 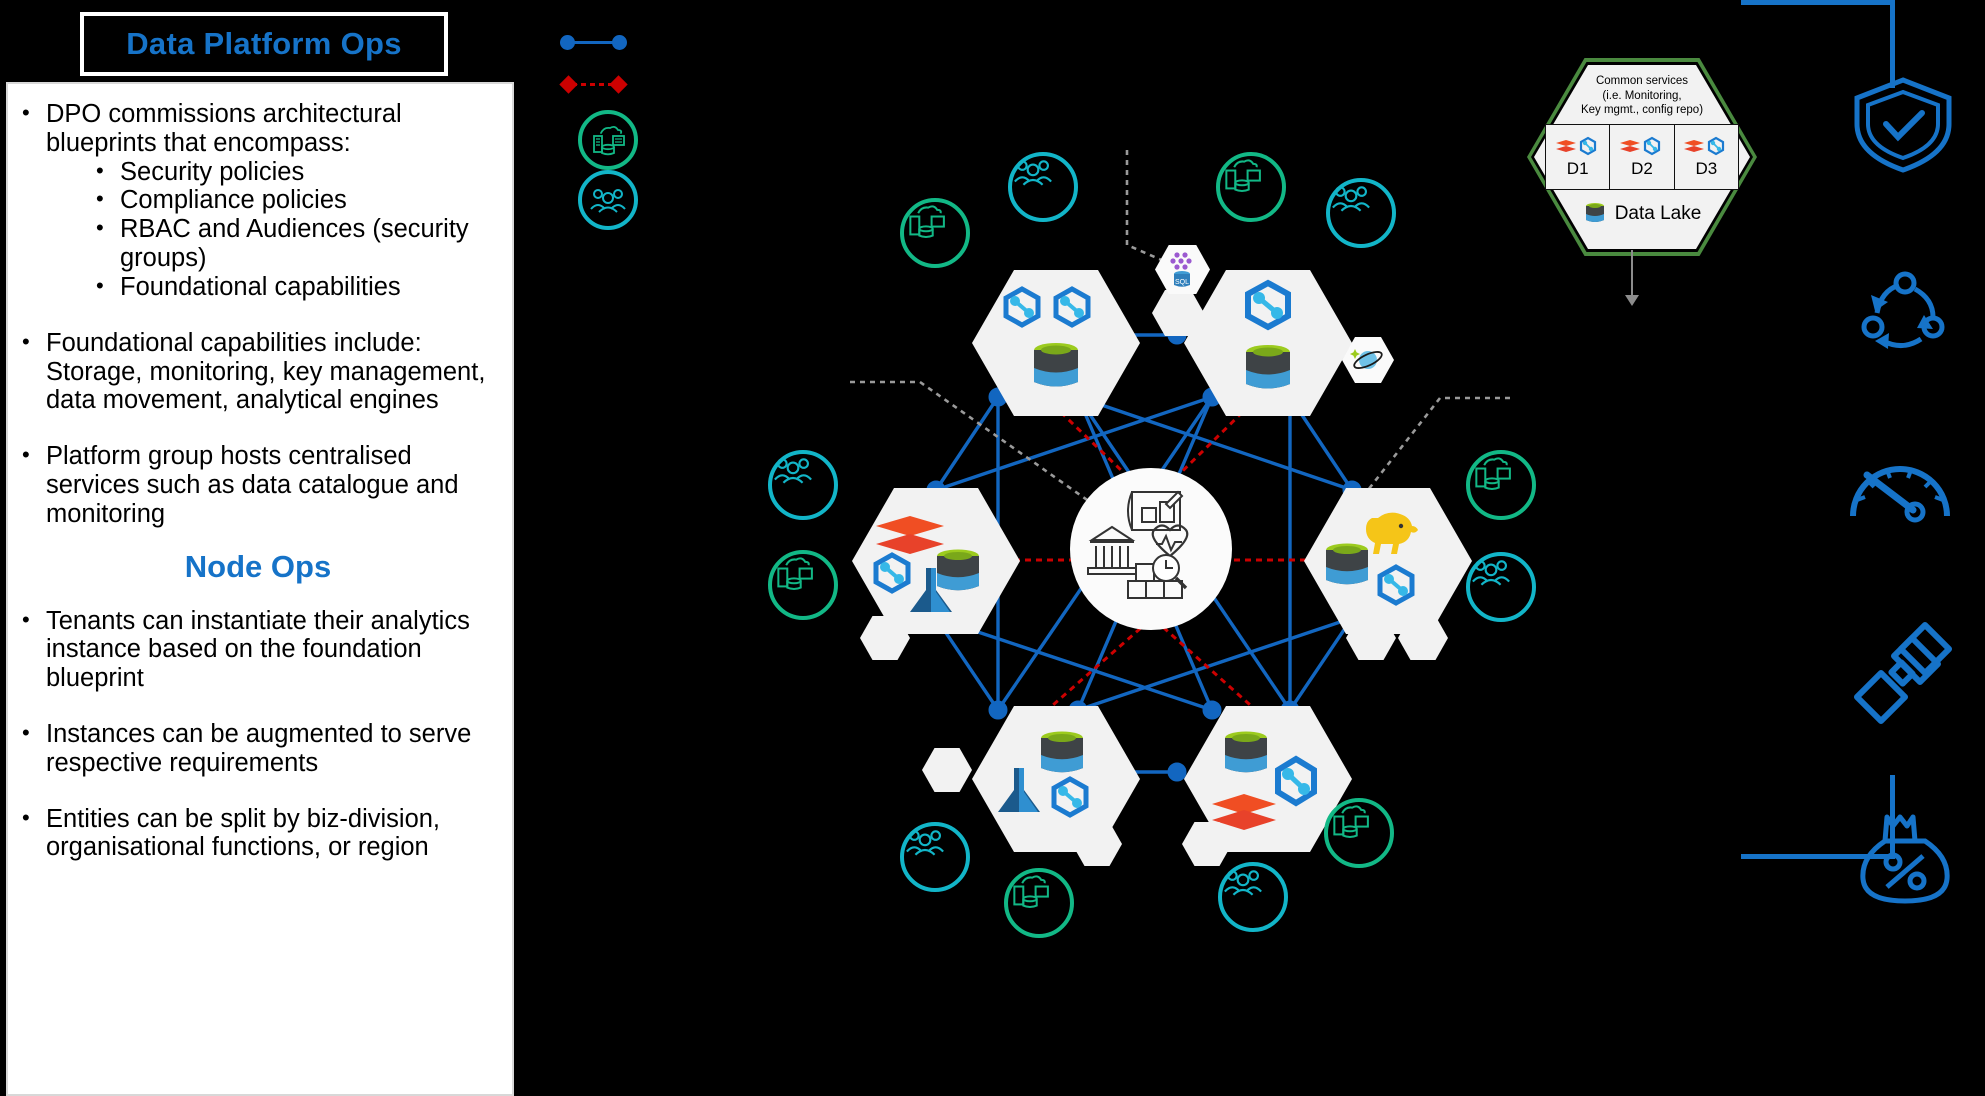 I want to click on legend-solid-line, so click(x=594, y=42).